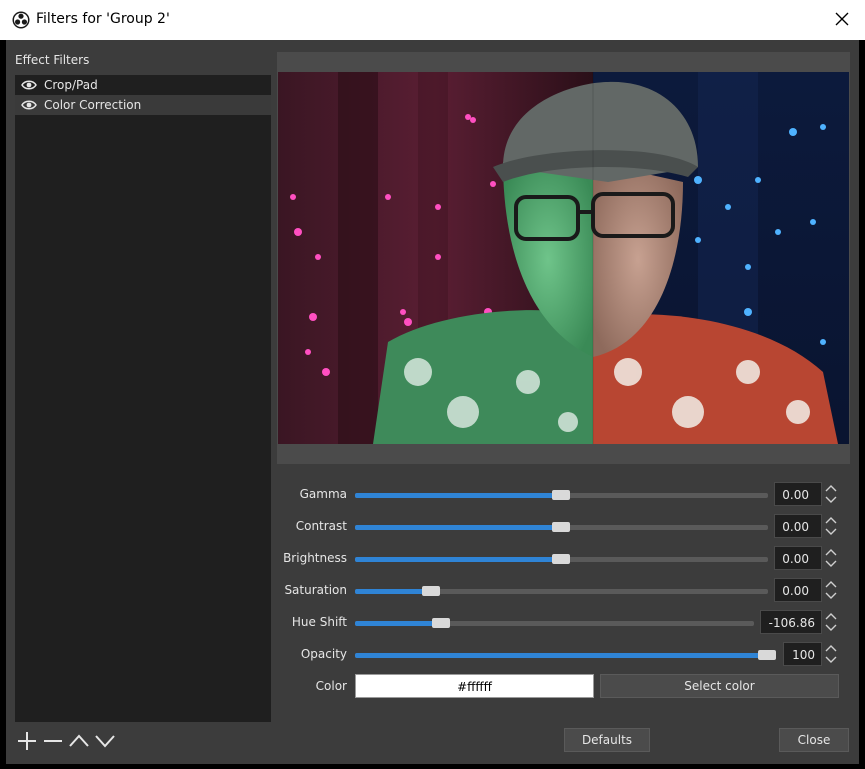 The width and height of the screenshot is (865, 769). I want to click on hue-shift-slider, so click(554, 623).